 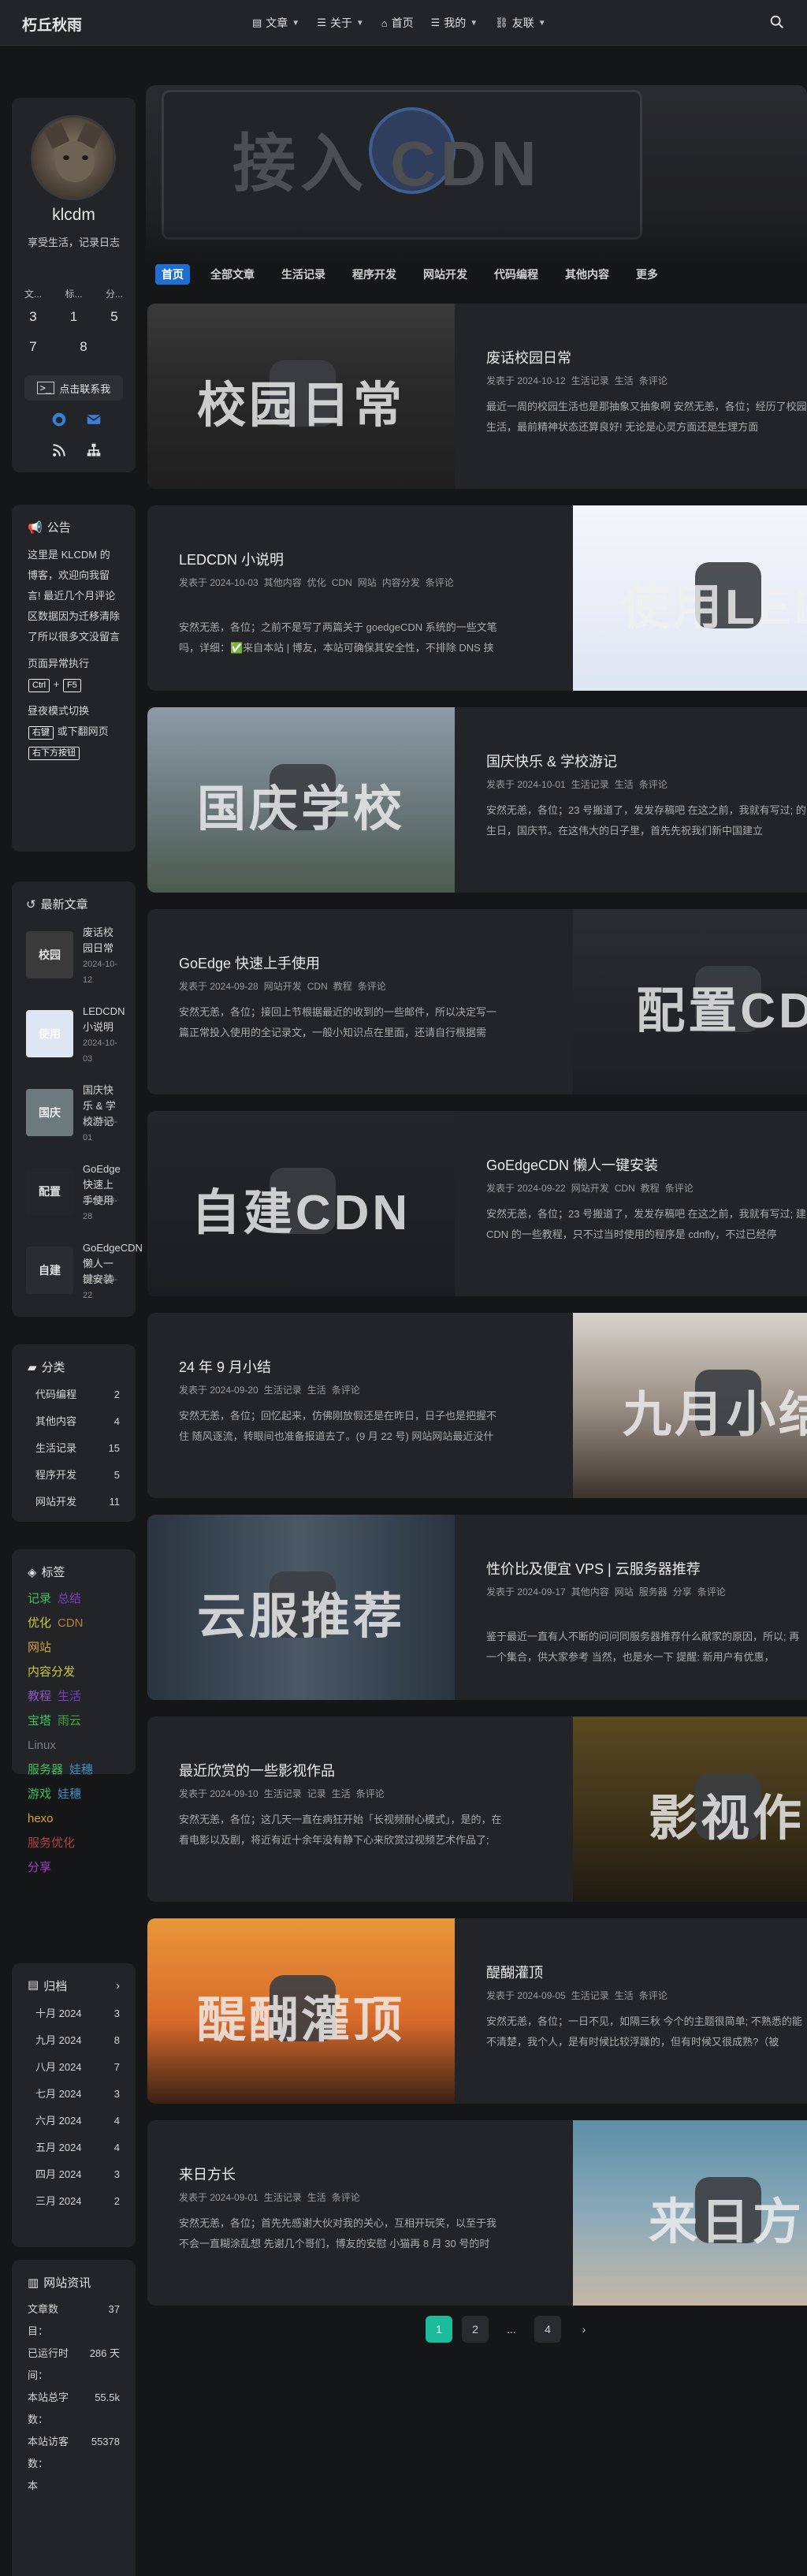 I want to click on post-cover-image: 校园日常, so click(x=301, y=396).